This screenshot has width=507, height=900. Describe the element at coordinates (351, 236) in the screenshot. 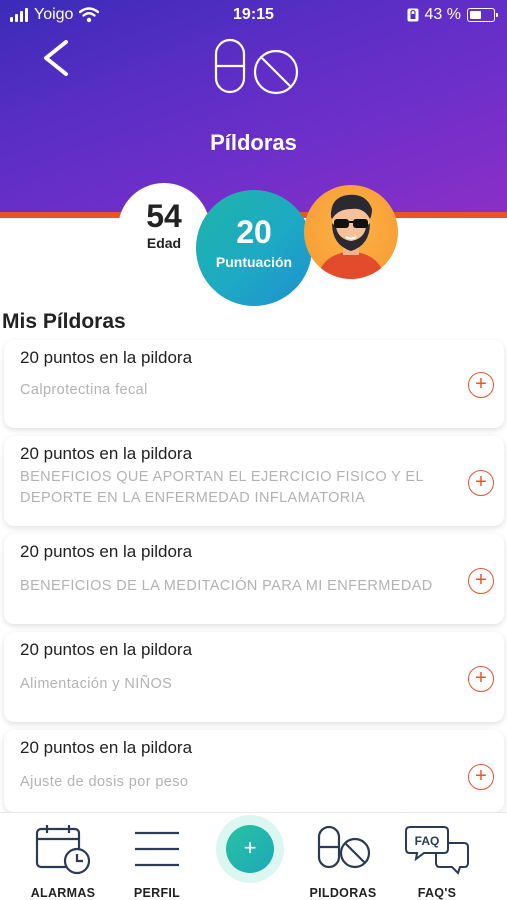

I see `avatar-illustration` at that location.